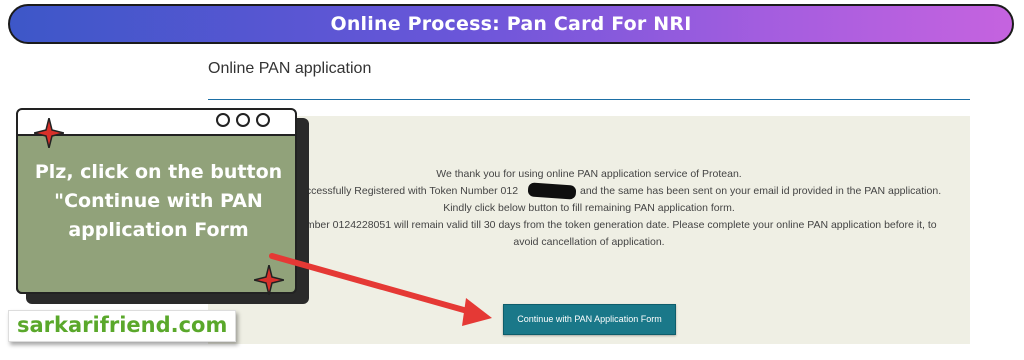 The image size is (1024, 360). I want to click on pointer-arrow-icon, so click(380, 289).